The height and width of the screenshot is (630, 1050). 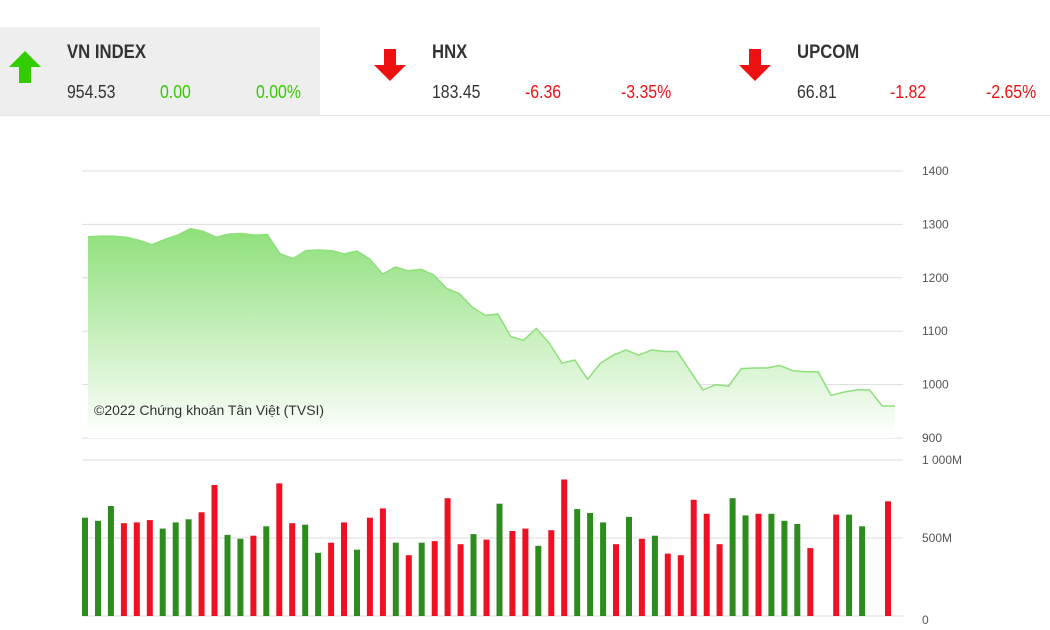 I want to click on index-change: -1.82, so click(x=908, y=92).